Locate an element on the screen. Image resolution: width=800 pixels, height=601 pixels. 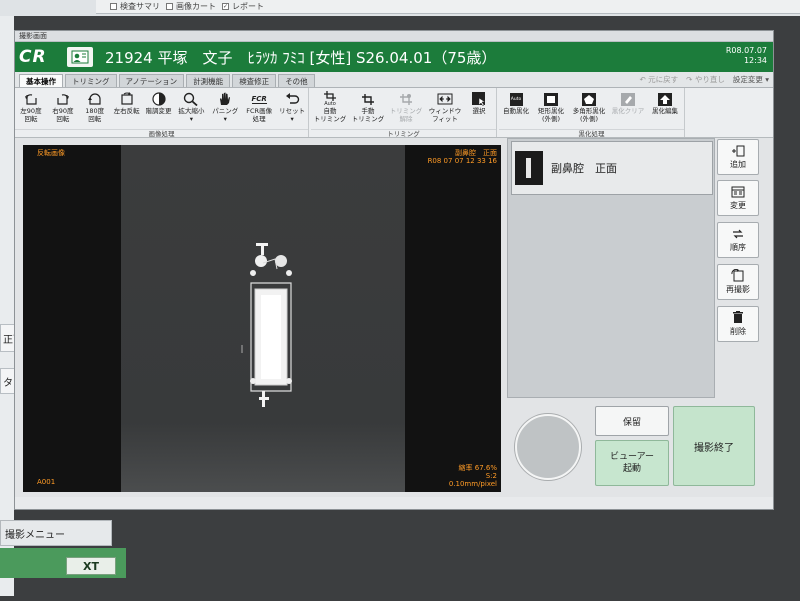
background-xt-button: XT is located at coordinates (91, 566).